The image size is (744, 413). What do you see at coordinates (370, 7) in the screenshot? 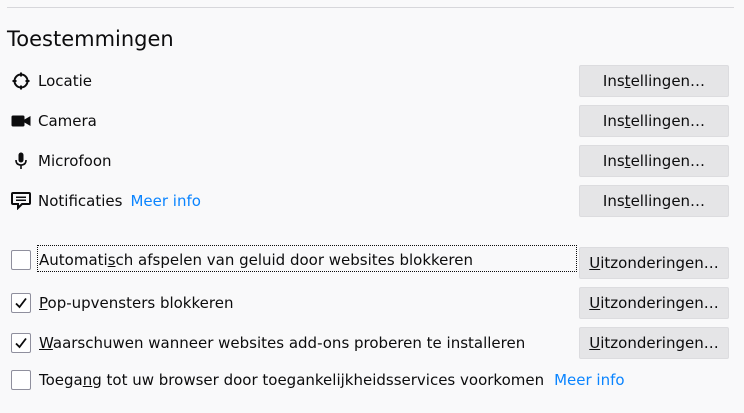
I see `section-divider` at bounding box center [370, 7].